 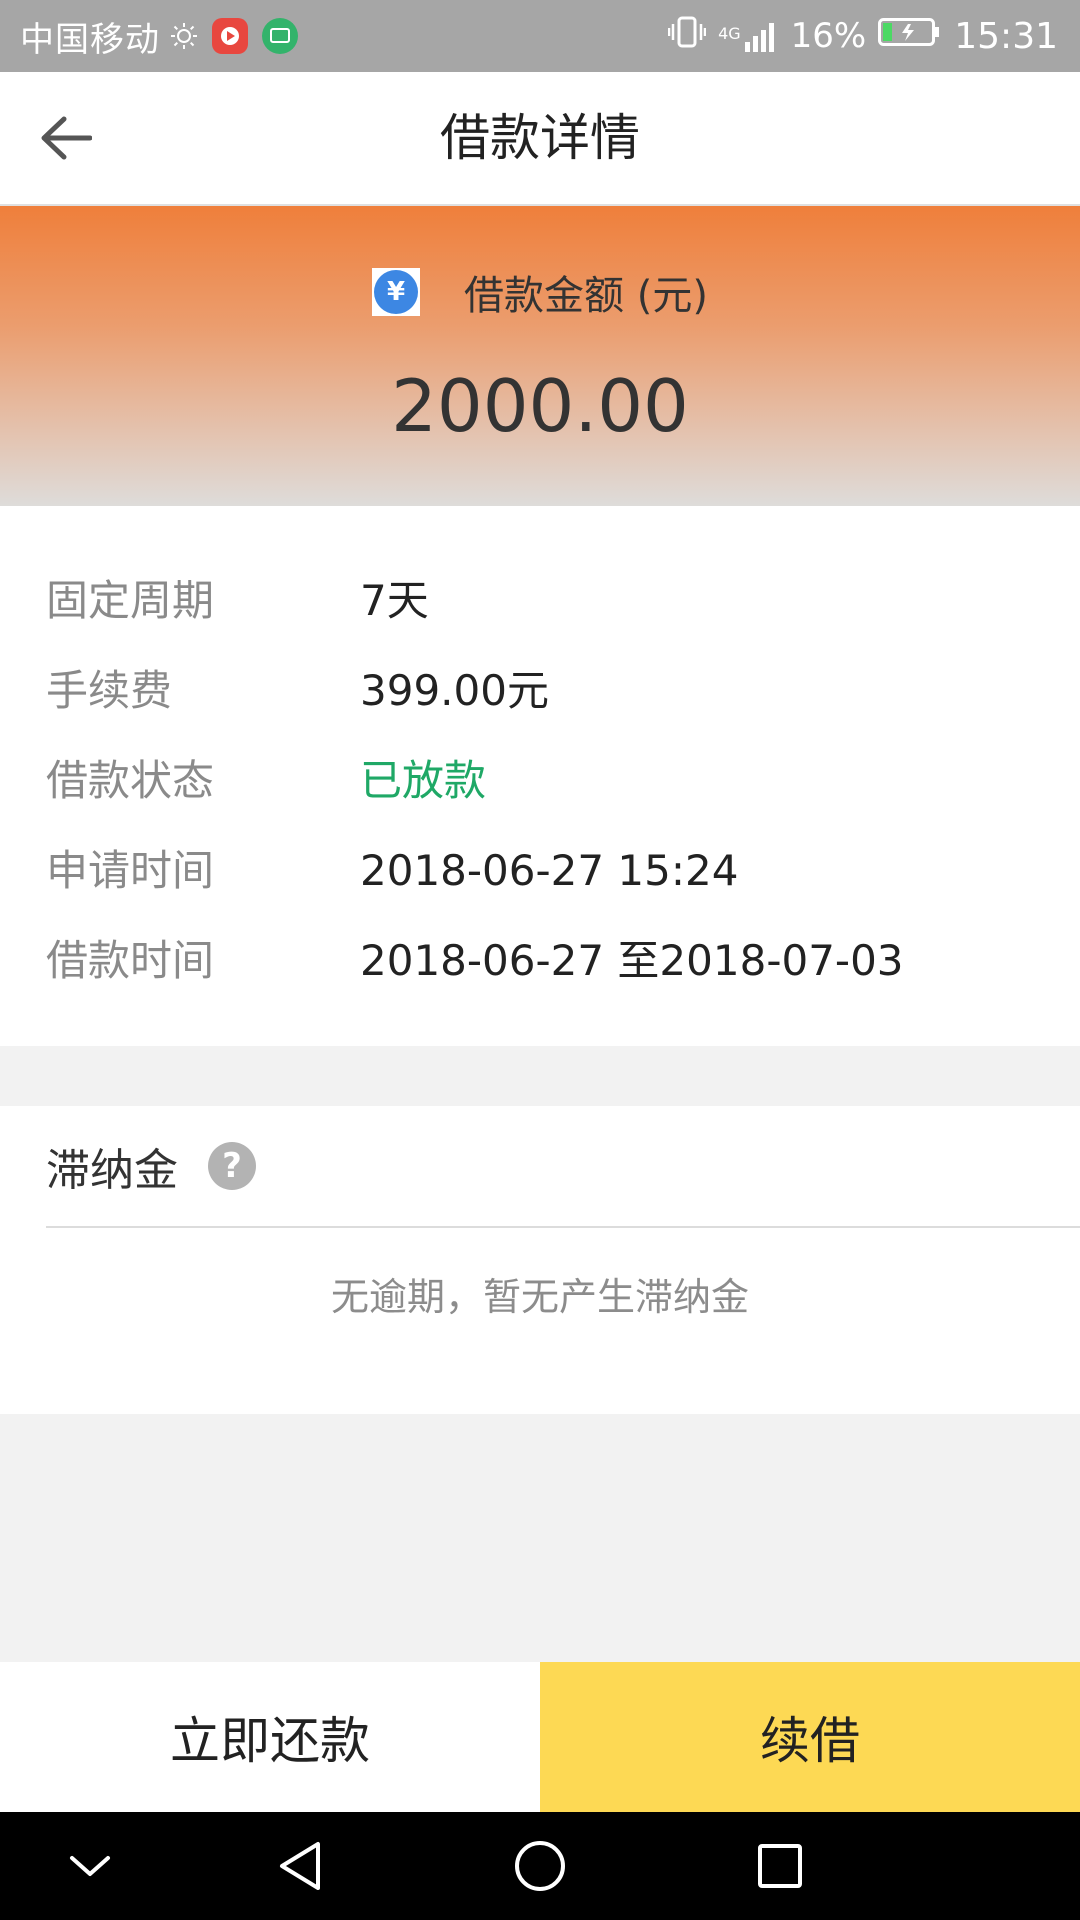 I want to click on chevron-down-icon, so click(x=90, y=1866).